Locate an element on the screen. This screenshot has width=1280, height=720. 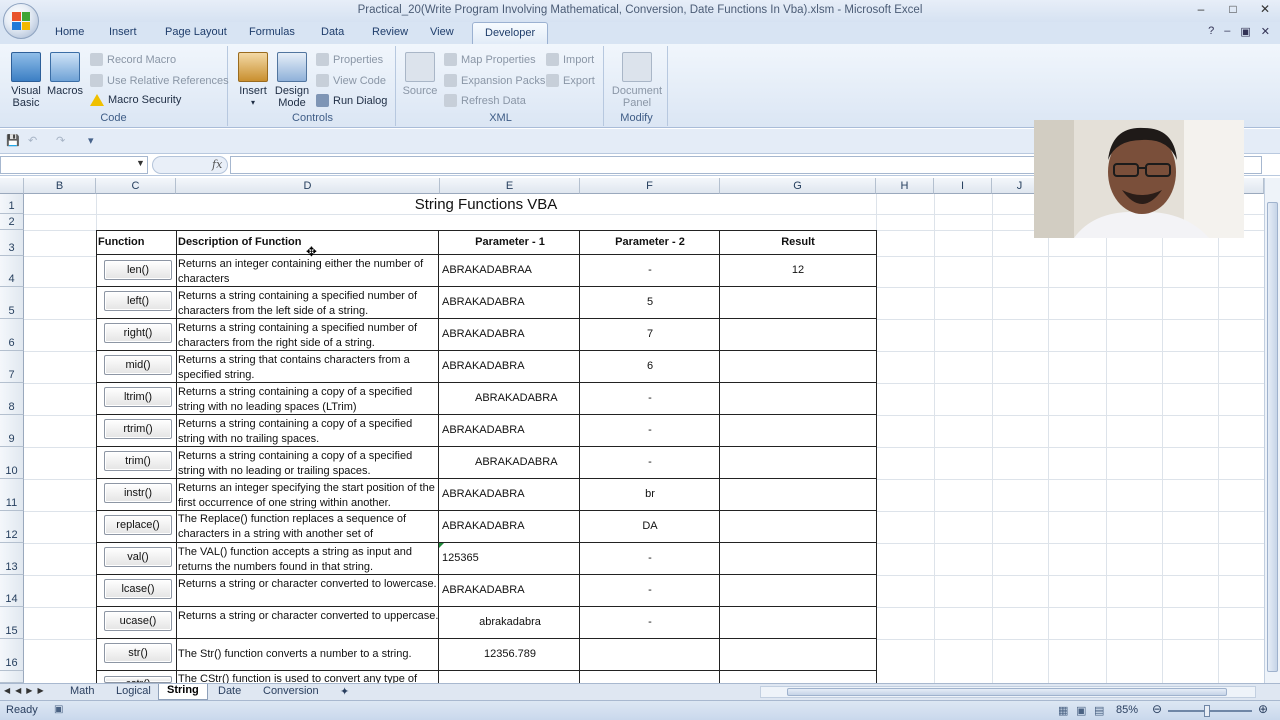
column-header: C is located at coordinates (136, 186).